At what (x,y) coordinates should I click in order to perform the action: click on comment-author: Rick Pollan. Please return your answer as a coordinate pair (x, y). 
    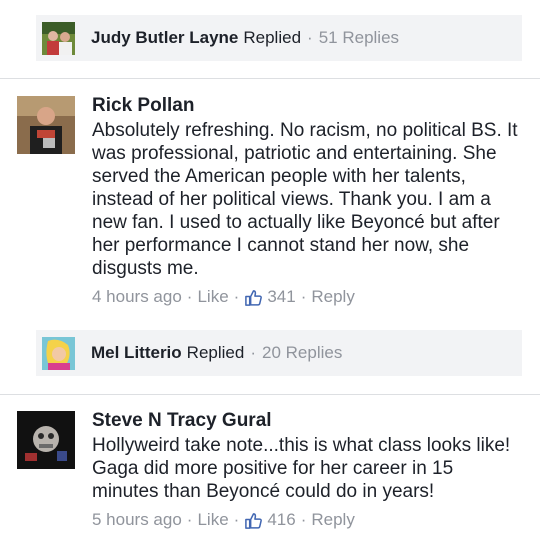
    Looking at the image, I should click on (307, 105).